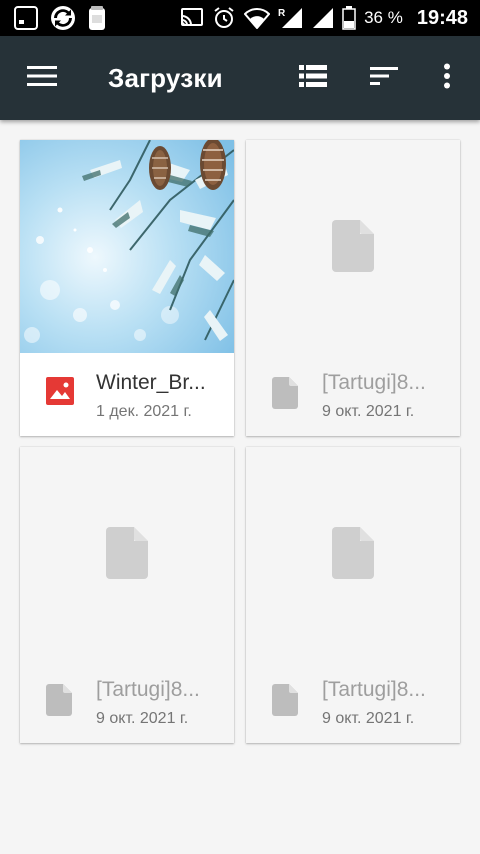 Image resolution: width=480 pixels, height=854 pixels. I want to click on file-date: 1 дек. 2021 г., so click(144, 411).